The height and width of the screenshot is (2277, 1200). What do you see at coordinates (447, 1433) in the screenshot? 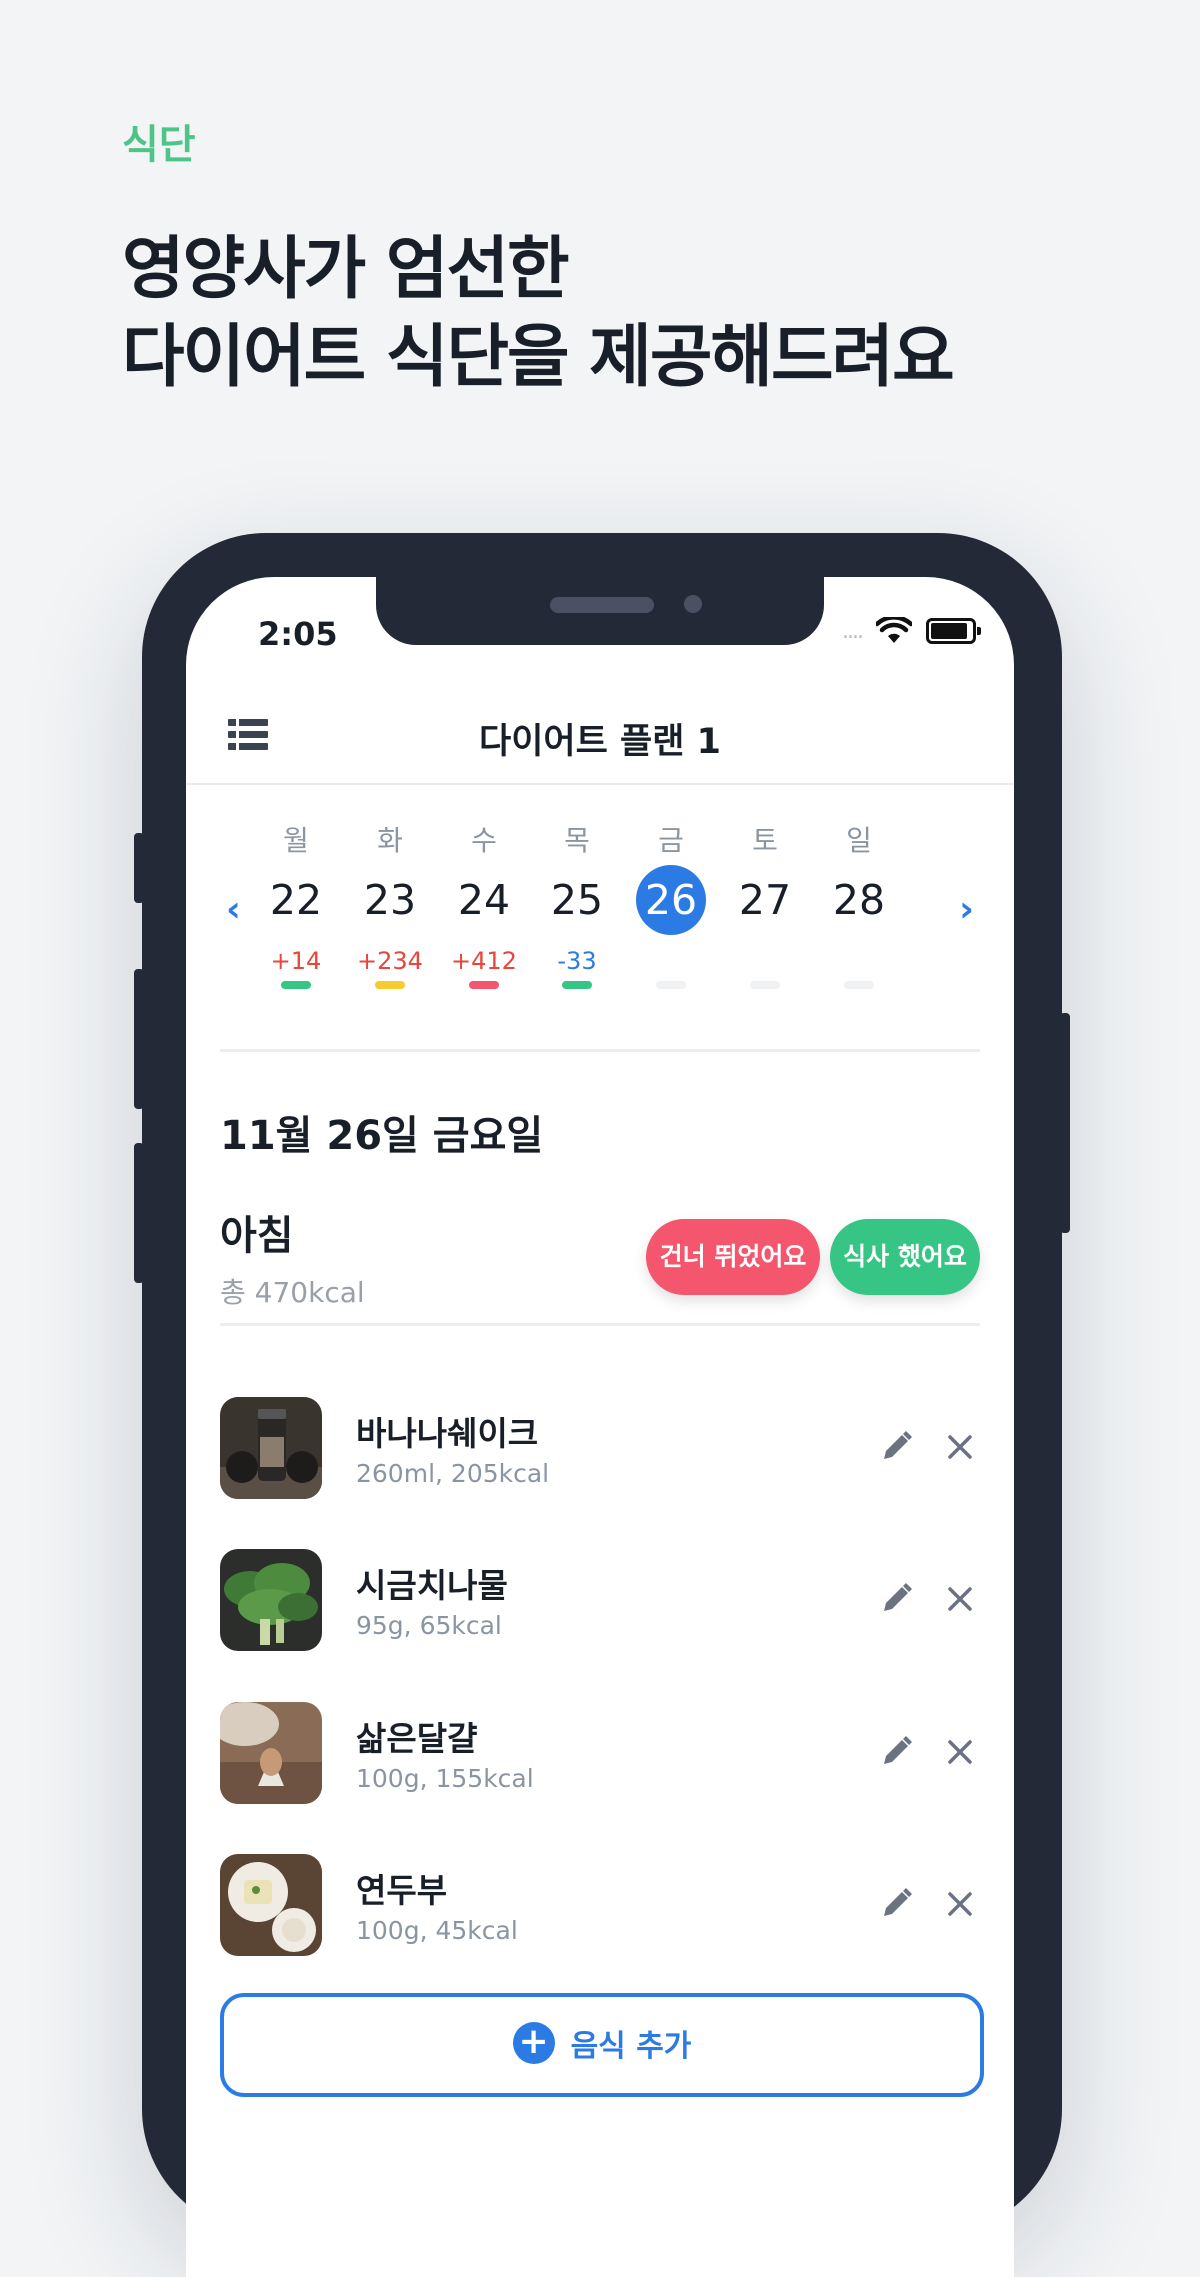
I see `food-name: 바나나쉐이크` at bounding box center [447, 1433].